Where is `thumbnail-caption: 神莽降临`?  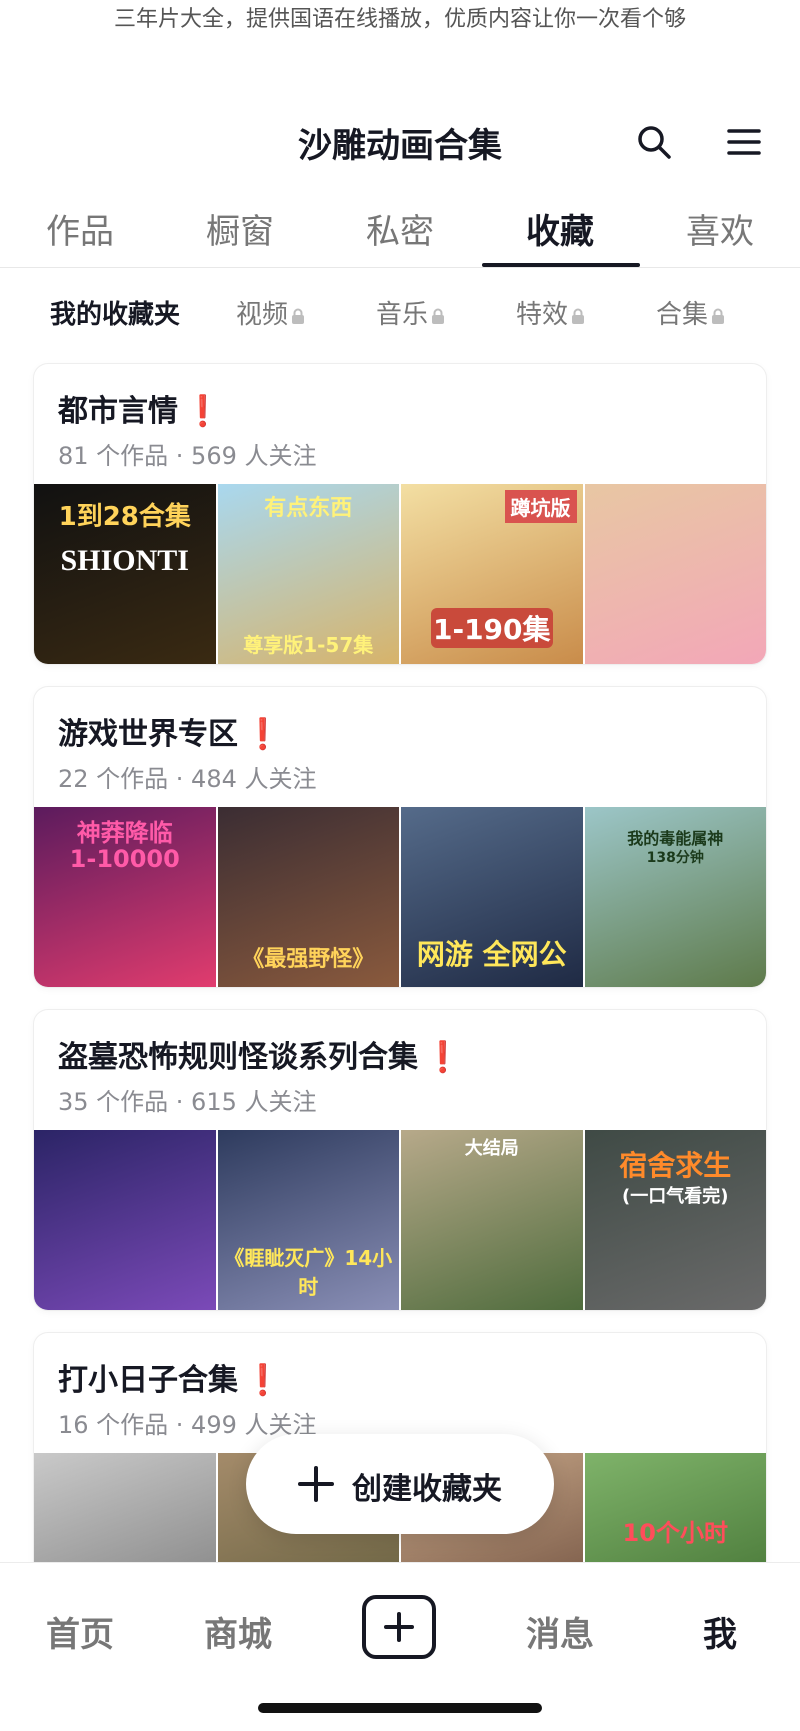
thumbnail-caption: 神莽降临 is located at coordinates (124, 833).